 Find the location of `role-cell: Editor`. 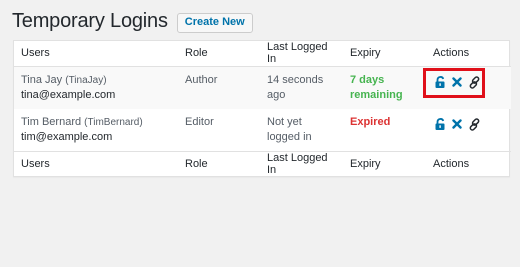

role-cell: Editor is located at coordinates (199, 121).